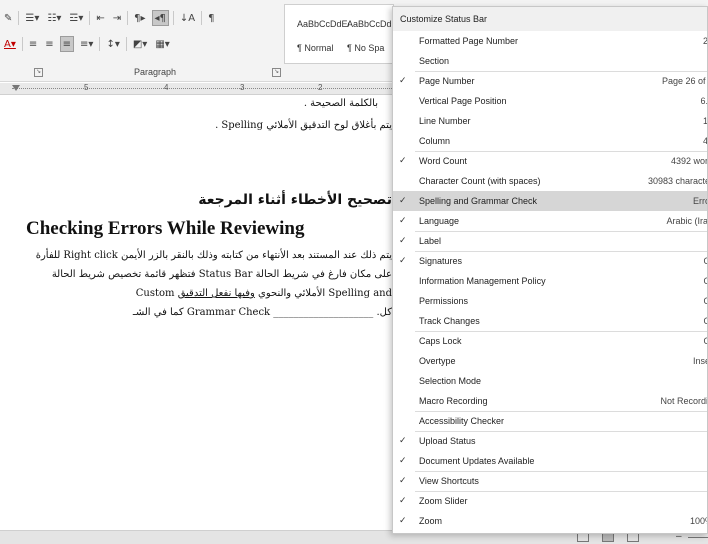 This screenshot has width=708, height=544. I want to click on read-mode-icon, so click(583, 537).